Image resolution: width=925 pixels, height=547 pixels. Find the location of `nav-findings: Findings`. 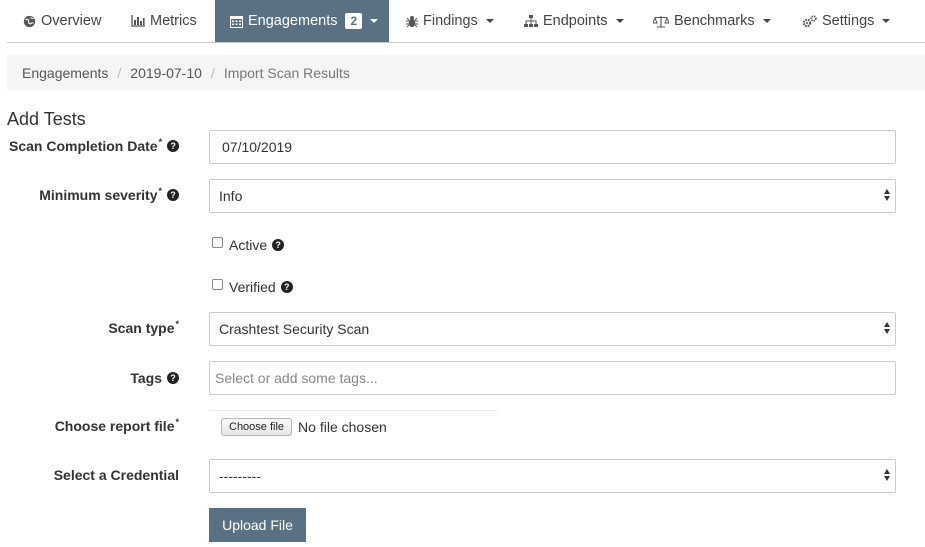

nav-findings: Findings is located at coordinates (450, 21).